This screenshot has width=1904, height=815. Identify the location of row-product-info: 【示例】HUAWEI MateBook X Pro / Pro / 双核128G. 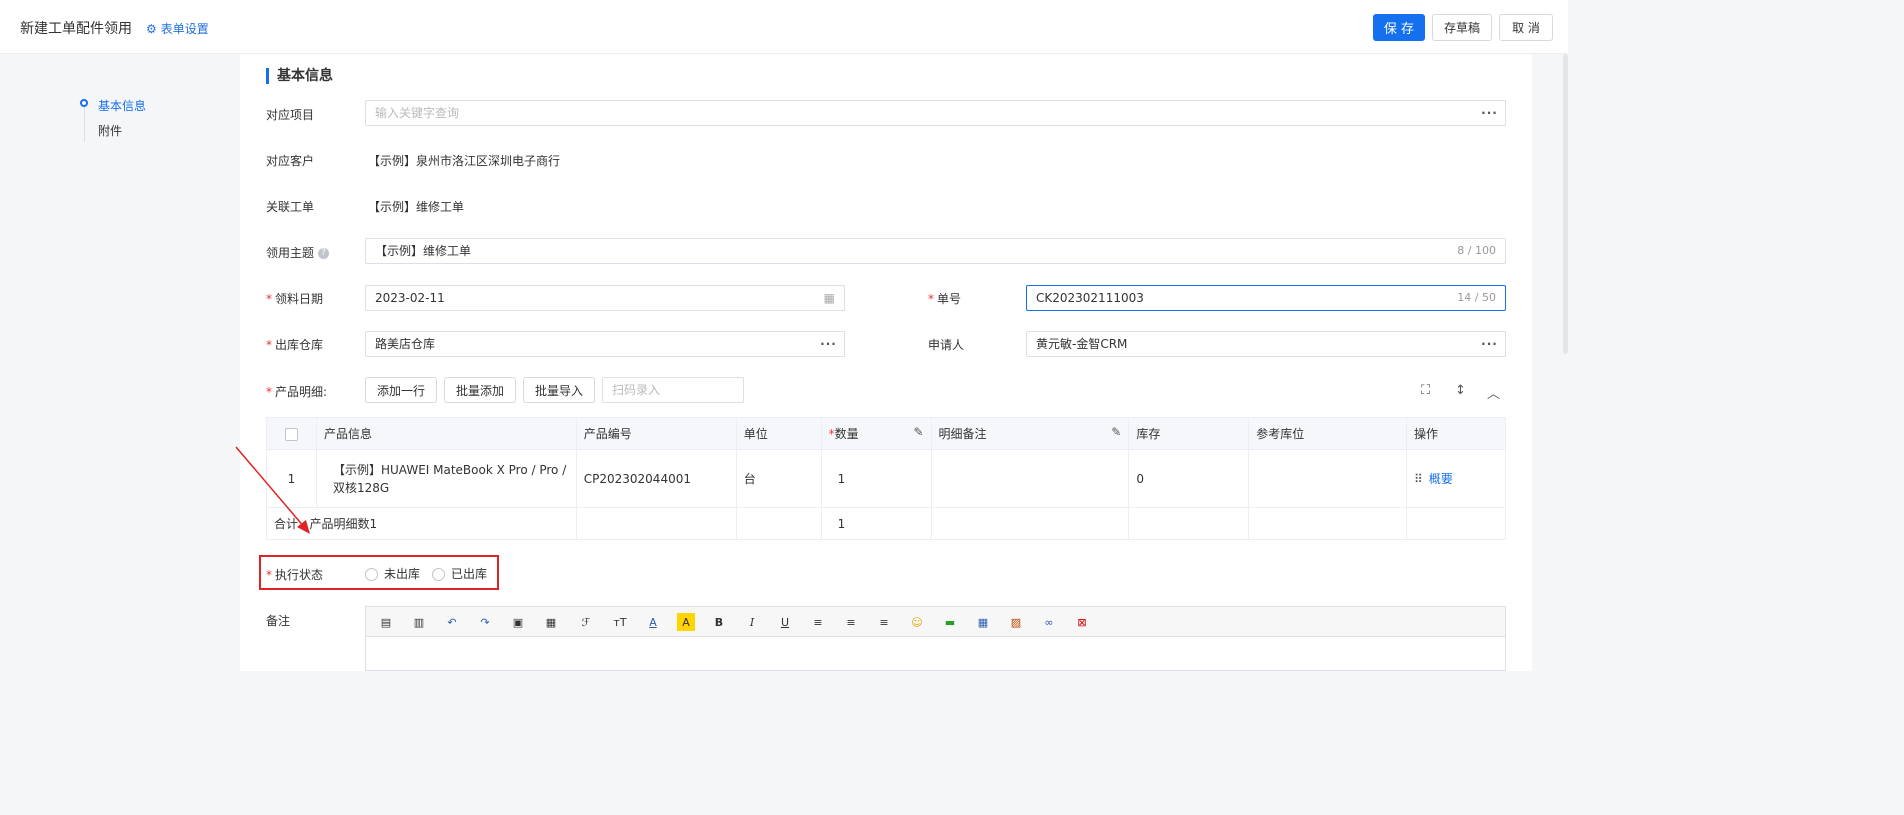
(446, 478).